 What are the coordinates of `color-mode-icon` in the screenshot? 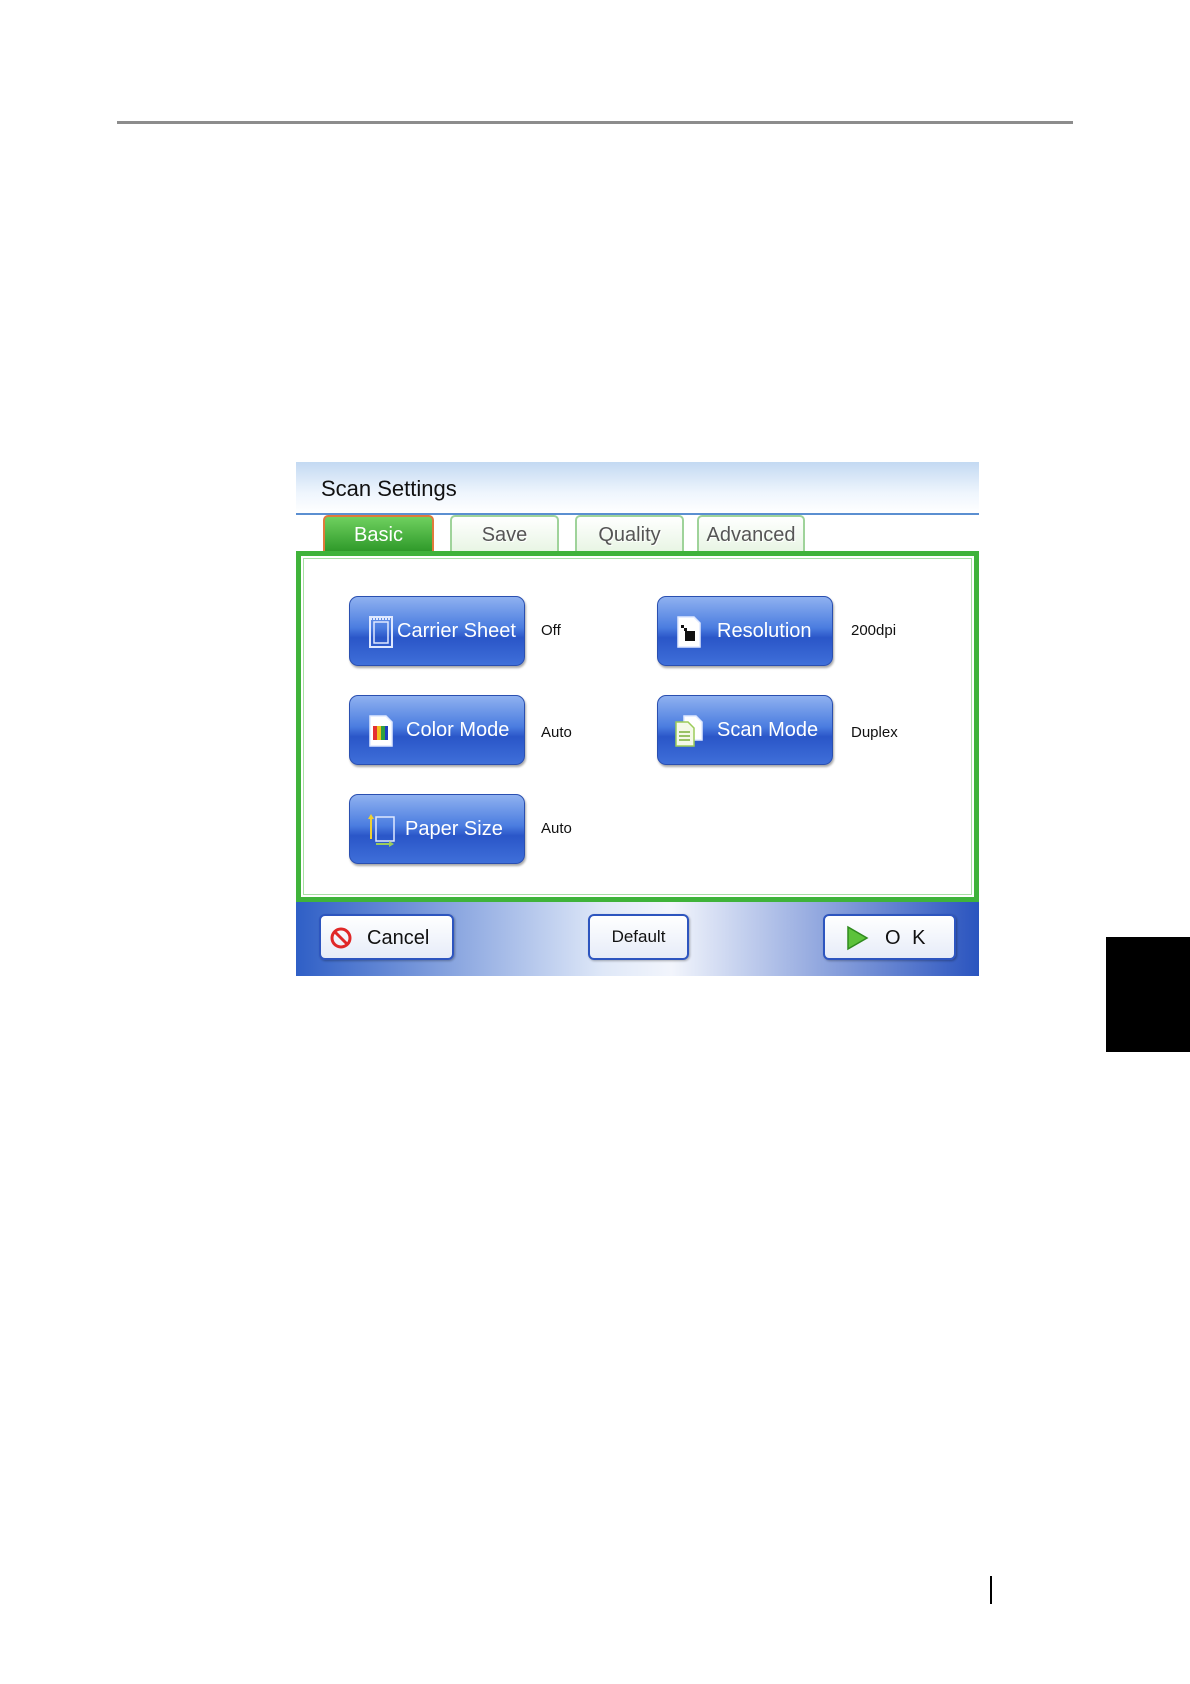 It's located at (381, 731).